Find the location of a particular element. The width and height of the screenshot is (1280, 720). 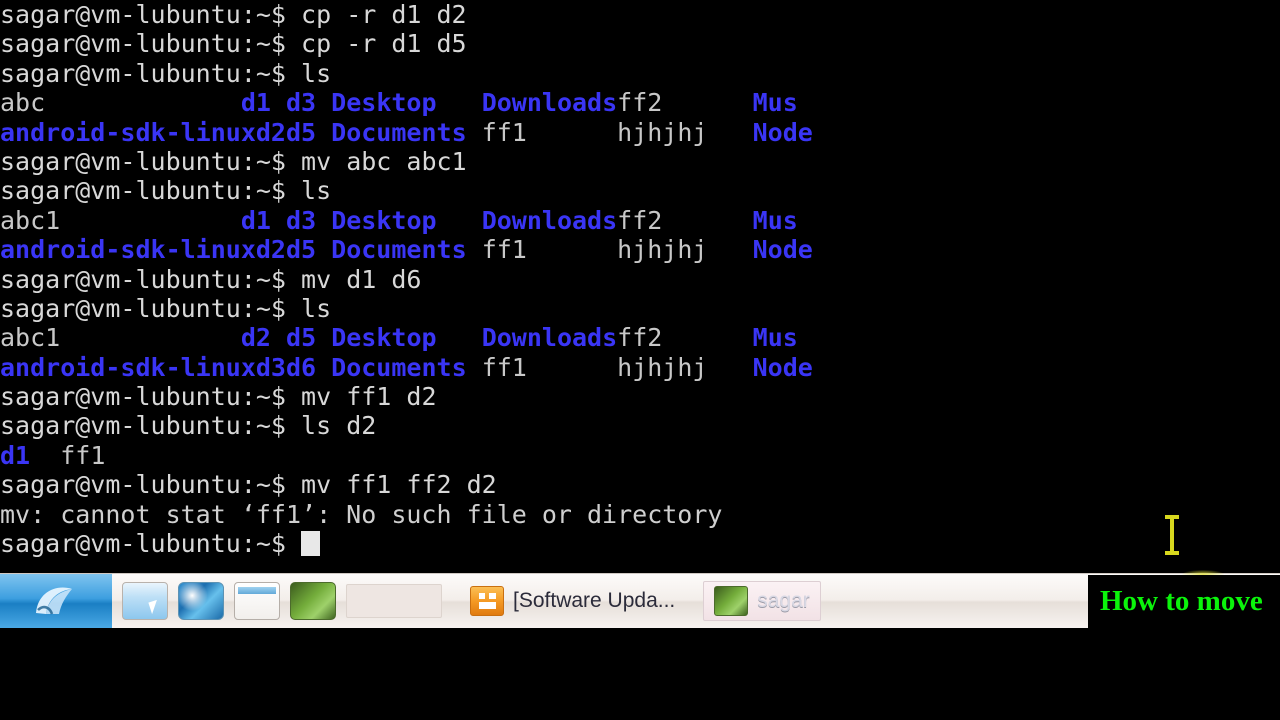

lubuntu-start-menu-button is located at coordinates (56, 601).